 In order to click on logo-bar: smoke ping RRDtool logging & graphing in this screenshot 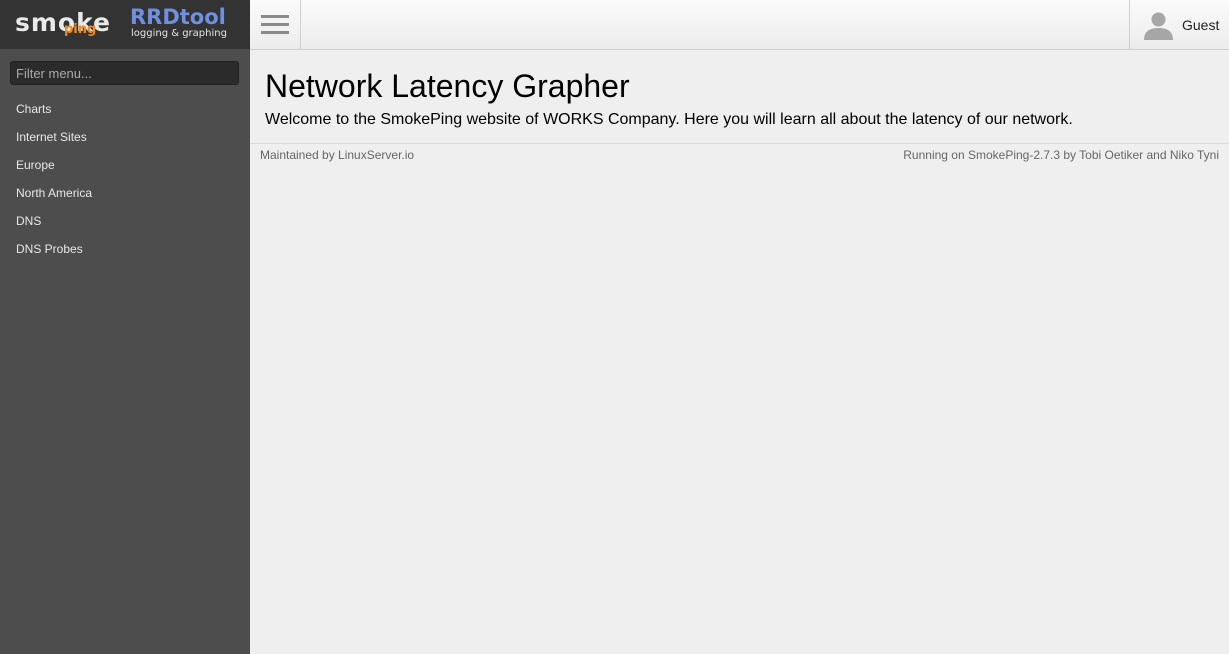, I will do `click(125, 24)`.